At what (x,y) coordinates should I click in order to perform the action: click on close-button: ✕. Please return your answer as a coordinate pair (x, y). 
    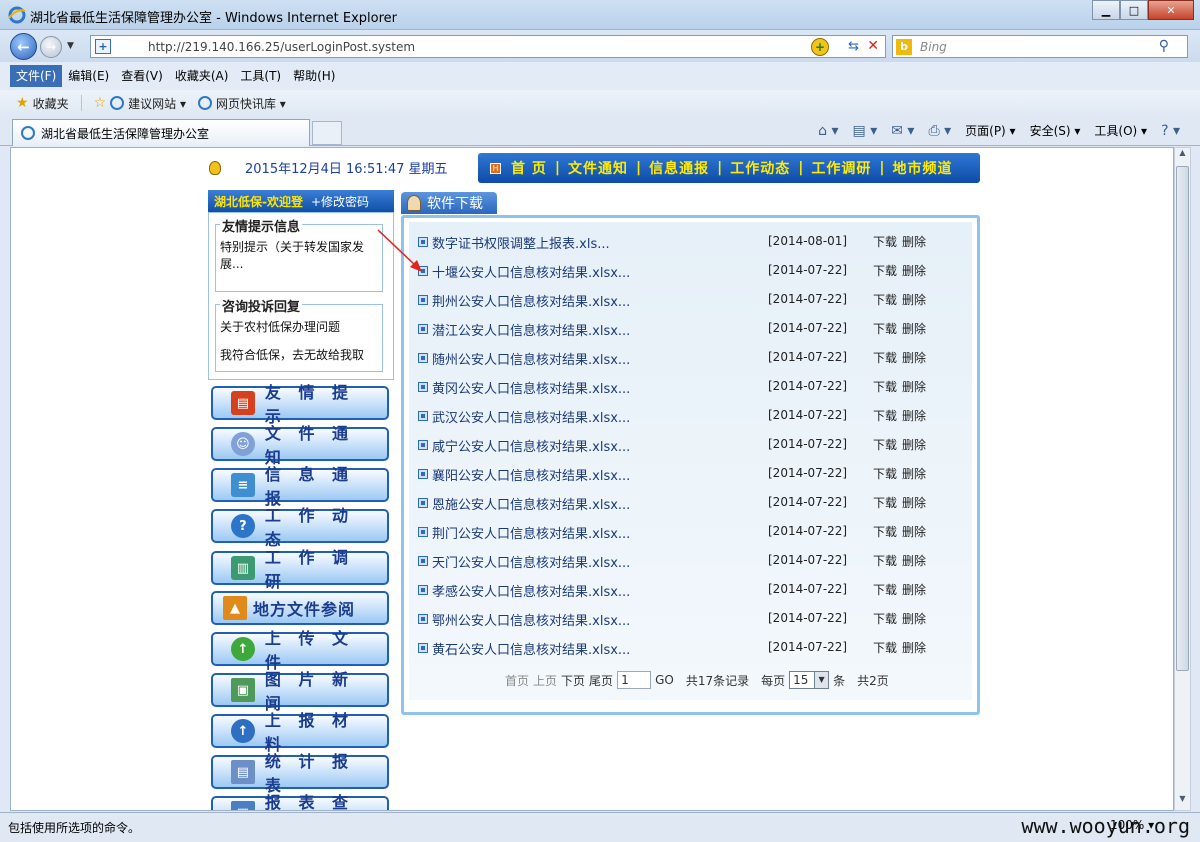
    Looking at the image, I should click on (1171, 10).